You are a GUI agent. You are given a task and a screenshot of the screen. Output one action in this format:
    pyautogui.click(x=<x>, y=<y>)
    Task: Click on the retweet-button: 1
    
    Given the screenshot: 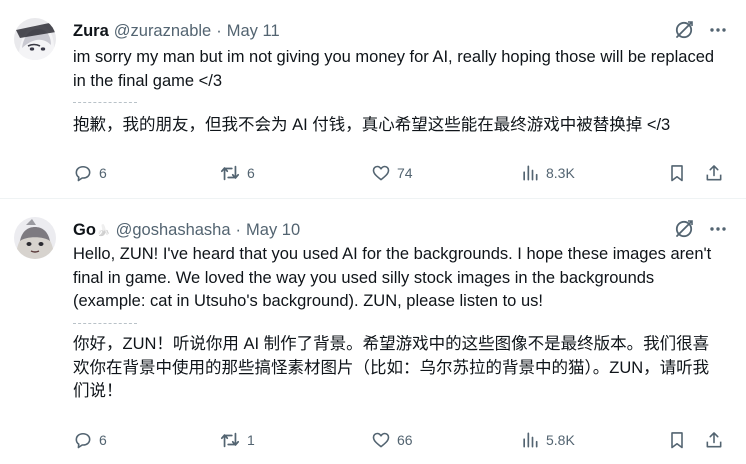 What is the action you would take?
    pyautogui.click(x=237, y=440)
    